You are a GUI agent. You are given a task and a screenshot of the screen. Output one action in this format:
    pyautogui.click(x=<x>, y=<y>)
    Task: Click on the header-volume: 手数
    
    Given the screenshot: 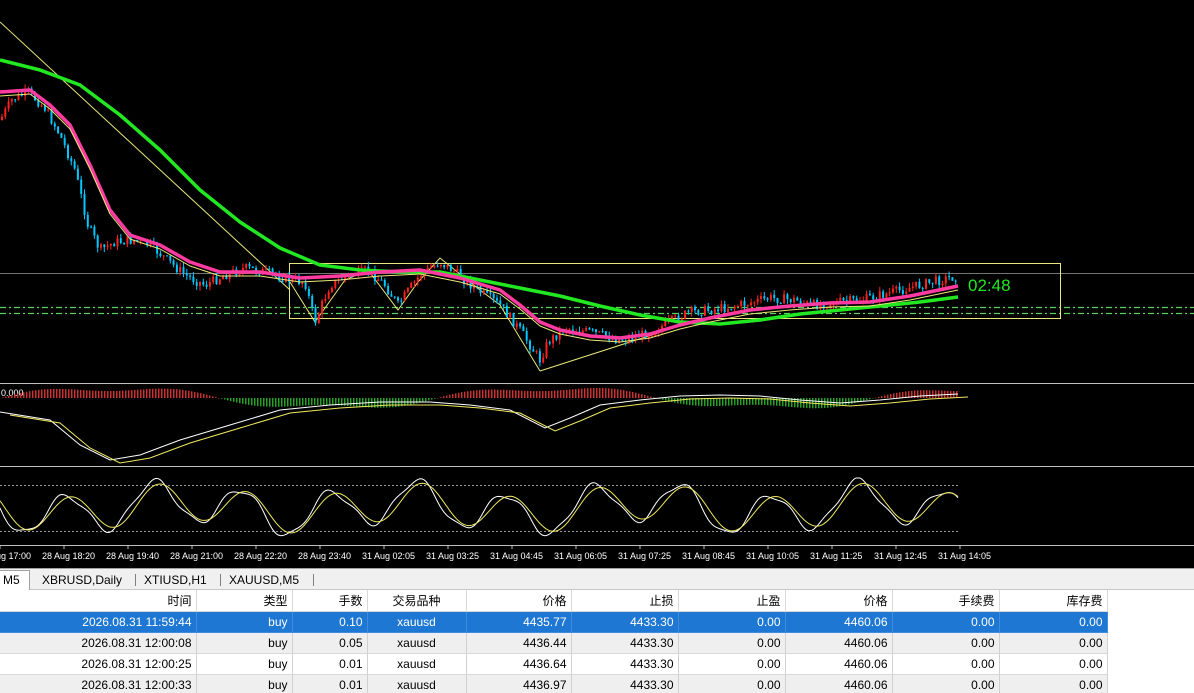 What is the action you would take?
    pyautogui.click(x=330, y=601)
    